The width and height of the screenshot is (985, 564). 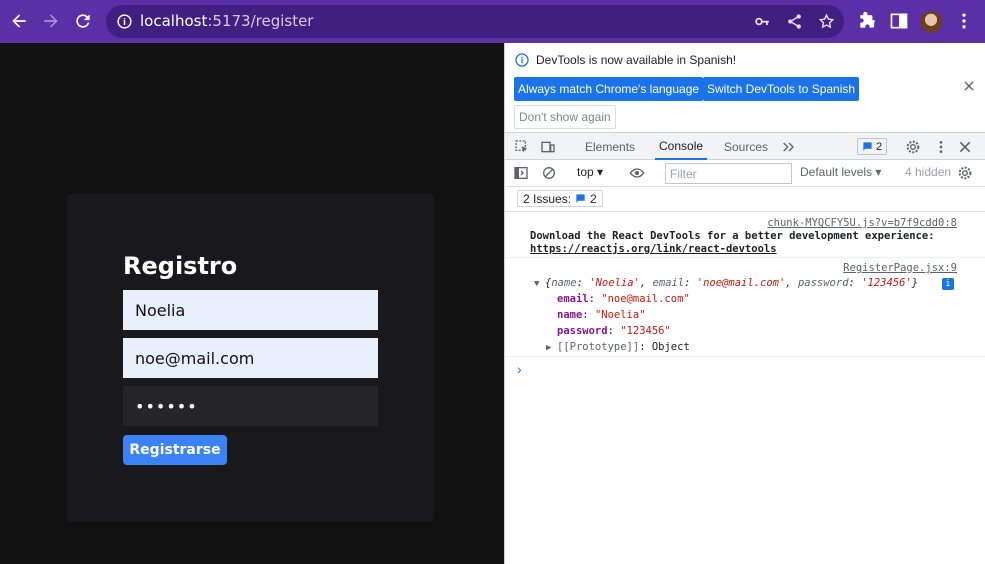 What do you see at coordinates (614, 283) in the screenshot?
I see `summary-value: 'Noelia'` at bounding box center [614, 283].